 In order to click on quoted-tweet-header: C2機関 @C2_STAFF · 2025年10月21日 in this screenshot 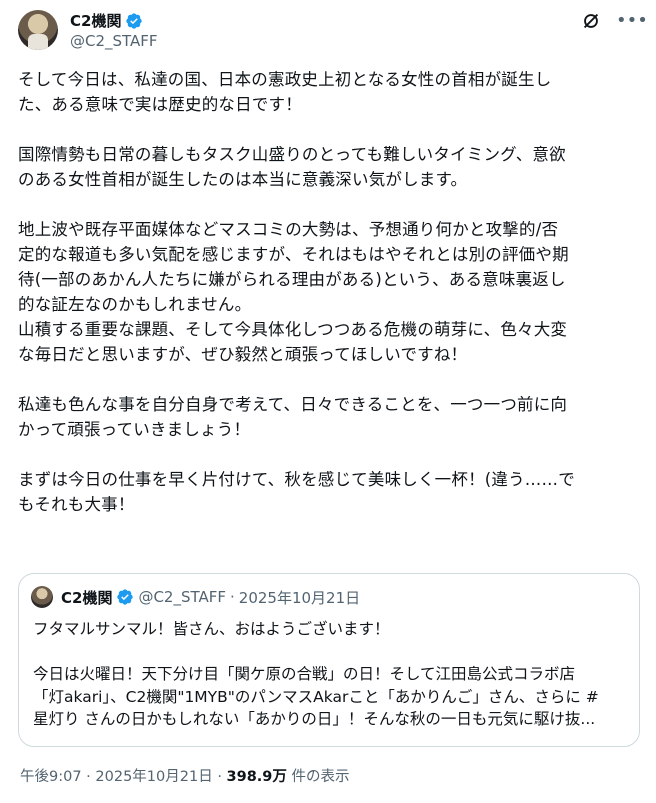, I will do `click(195, 597)`.